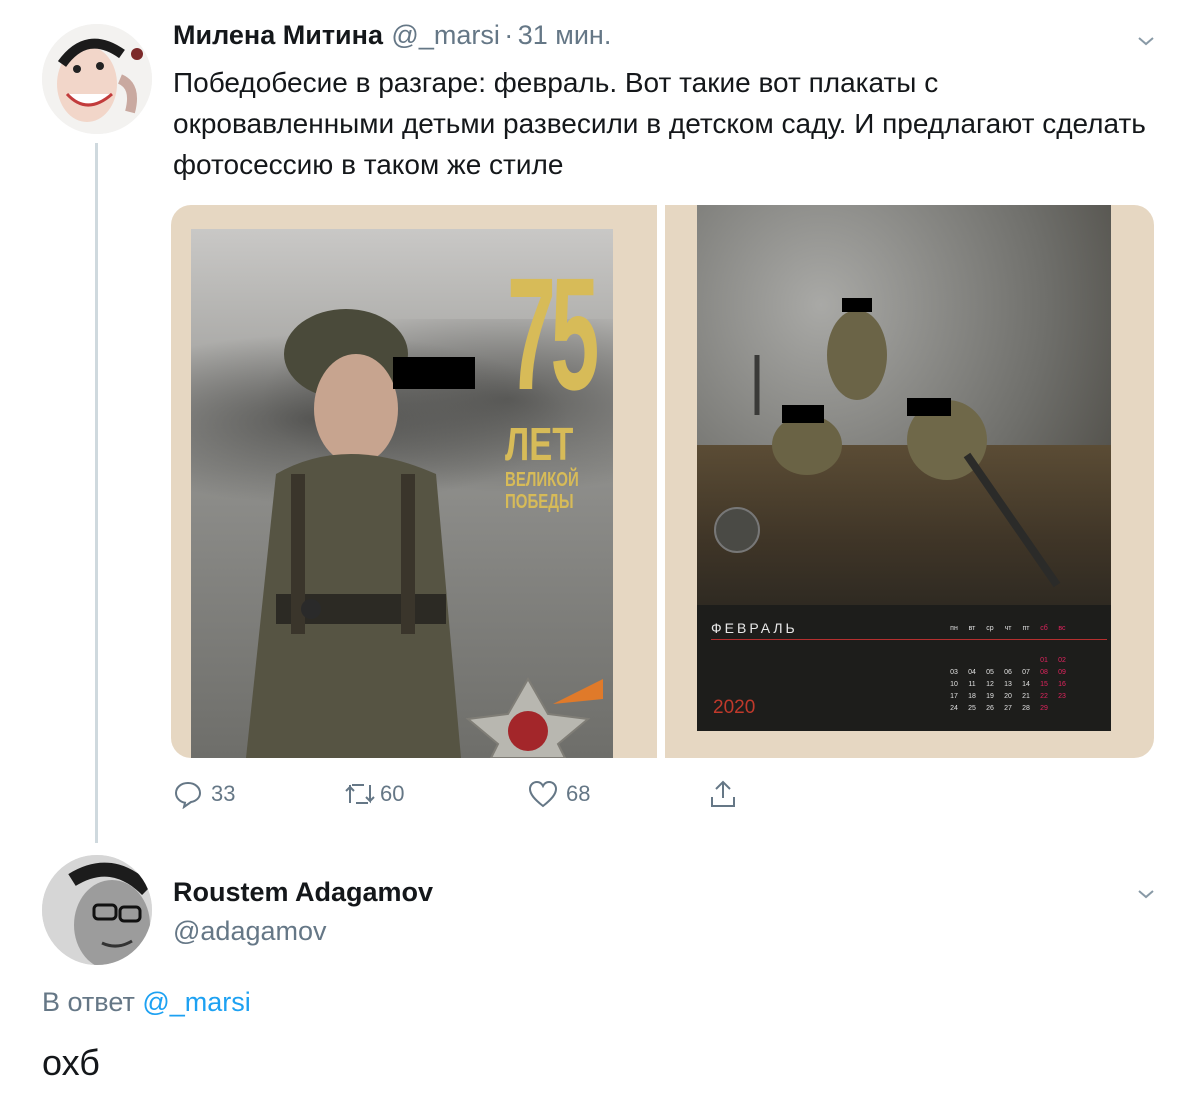 Image resolution: width=1200 pixels, height=1113 pixels. What do you see at coordinates (972, 672) in the screenshot?
I see `calendar-day: 04` at bounding box center [972, 672].